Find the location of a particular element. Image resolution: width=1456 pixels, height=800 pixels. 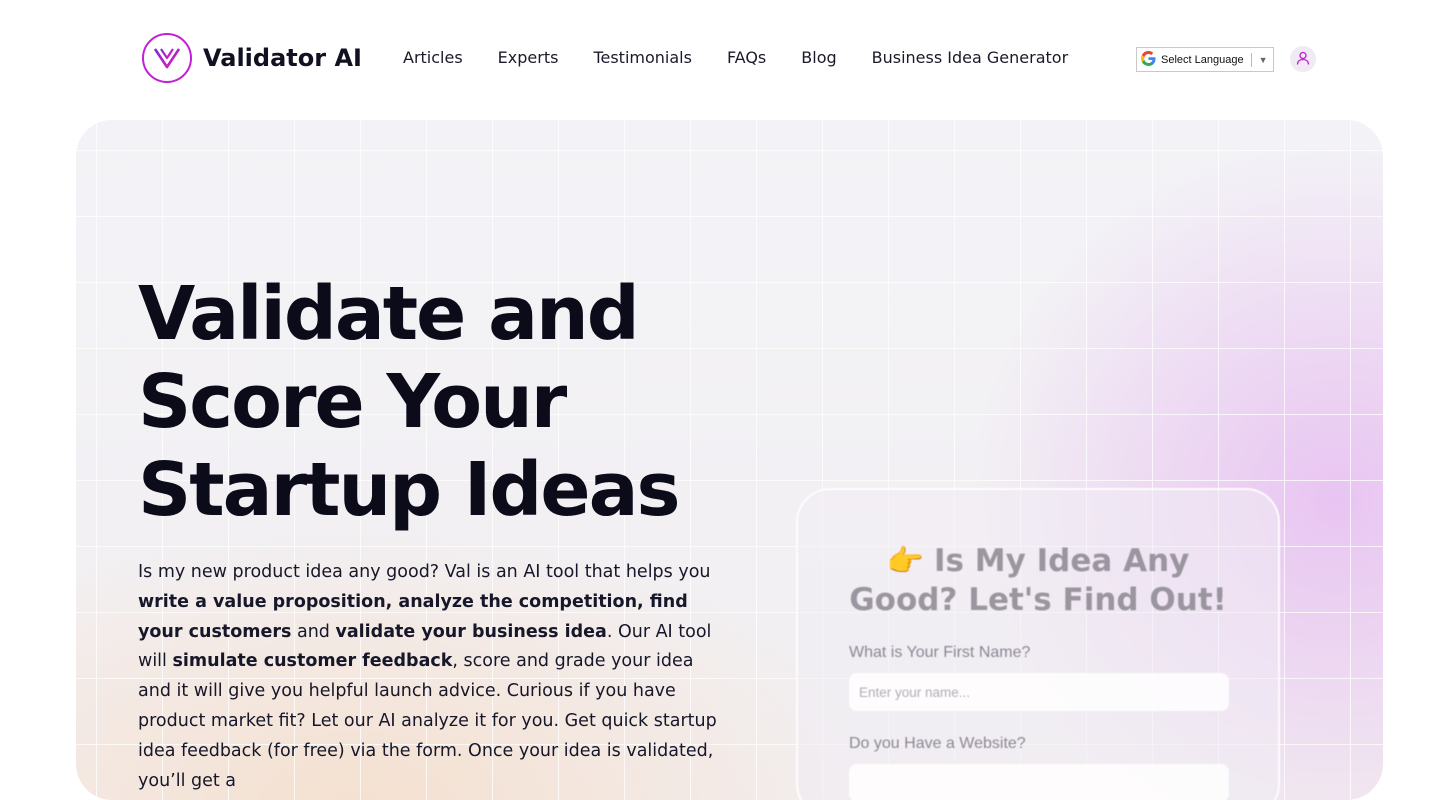

nav-item-blog: Blog is located at coordinates (818, 57).